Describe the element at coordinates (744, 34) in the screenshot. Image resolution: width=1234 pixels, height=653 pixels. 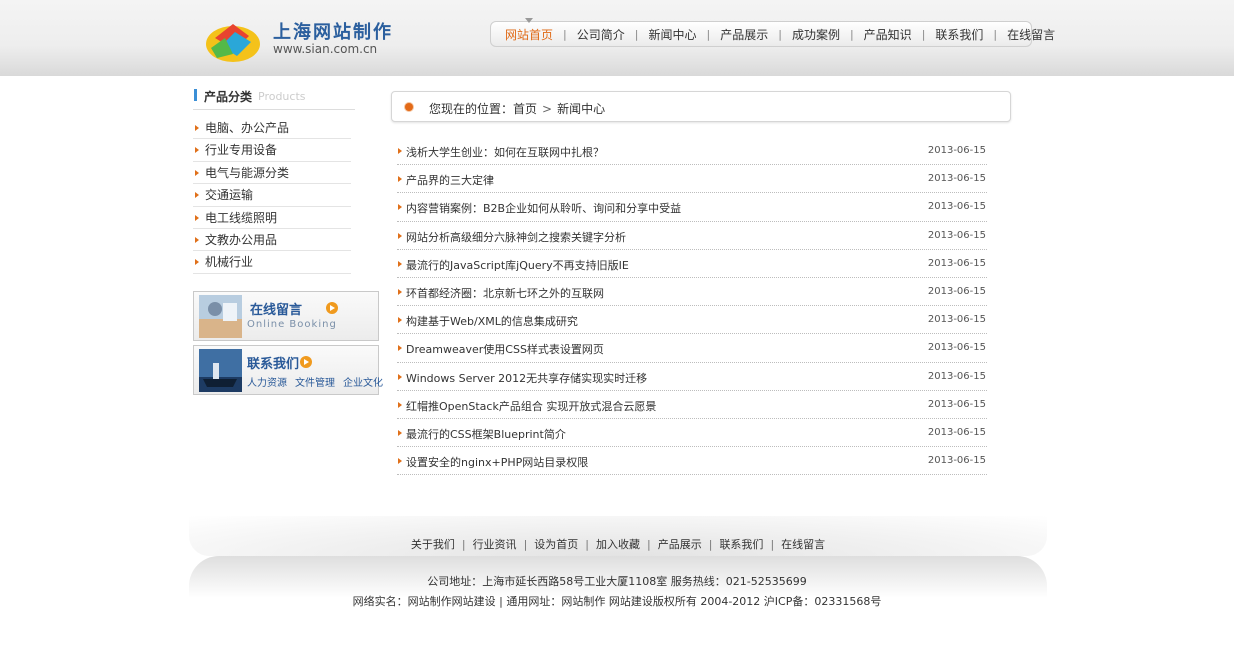
I see `nav-item-3: 产品展示` at that location.